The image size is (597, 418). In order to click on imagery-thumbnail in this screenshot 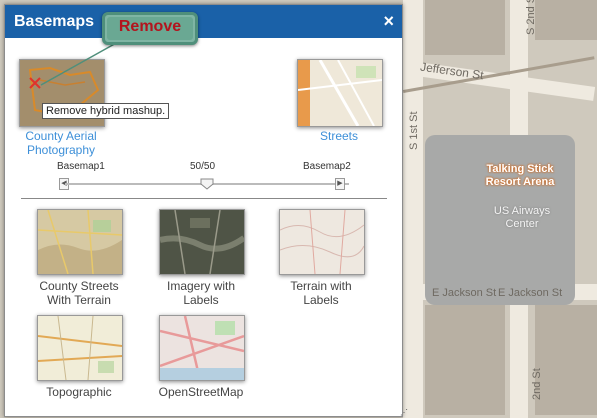, I will do `click(202, 242)`.